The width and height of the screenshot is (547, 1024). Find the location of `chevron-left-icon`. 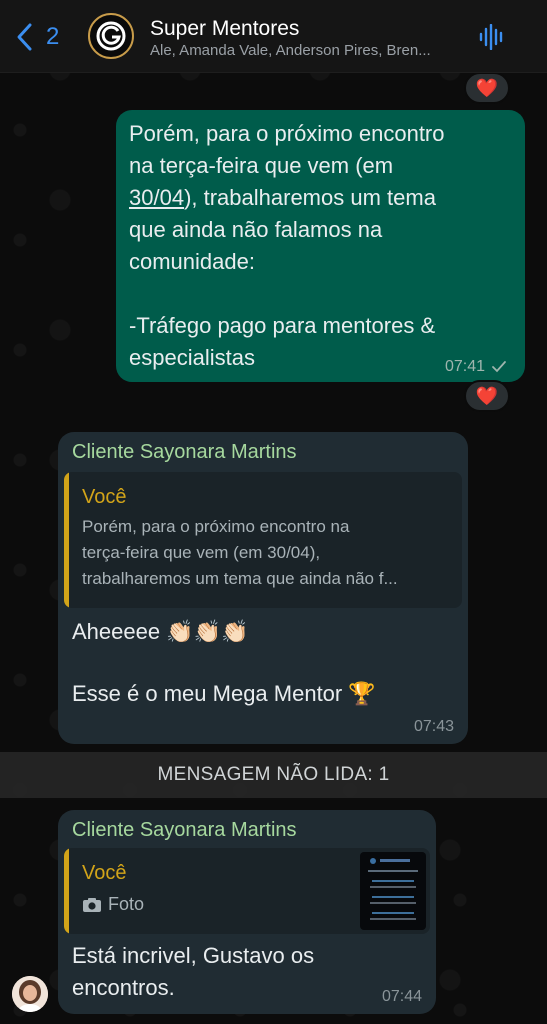

chevron-left-icon is located at coordinates (24, 37).